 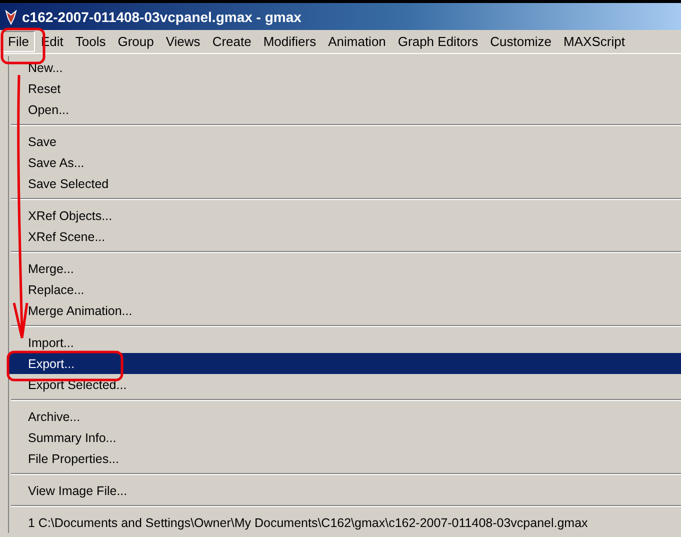 What do you see at coordinates (345, 88) in the screenshot?
I see `menu-item: Reset` at bounding box center [345, 88].